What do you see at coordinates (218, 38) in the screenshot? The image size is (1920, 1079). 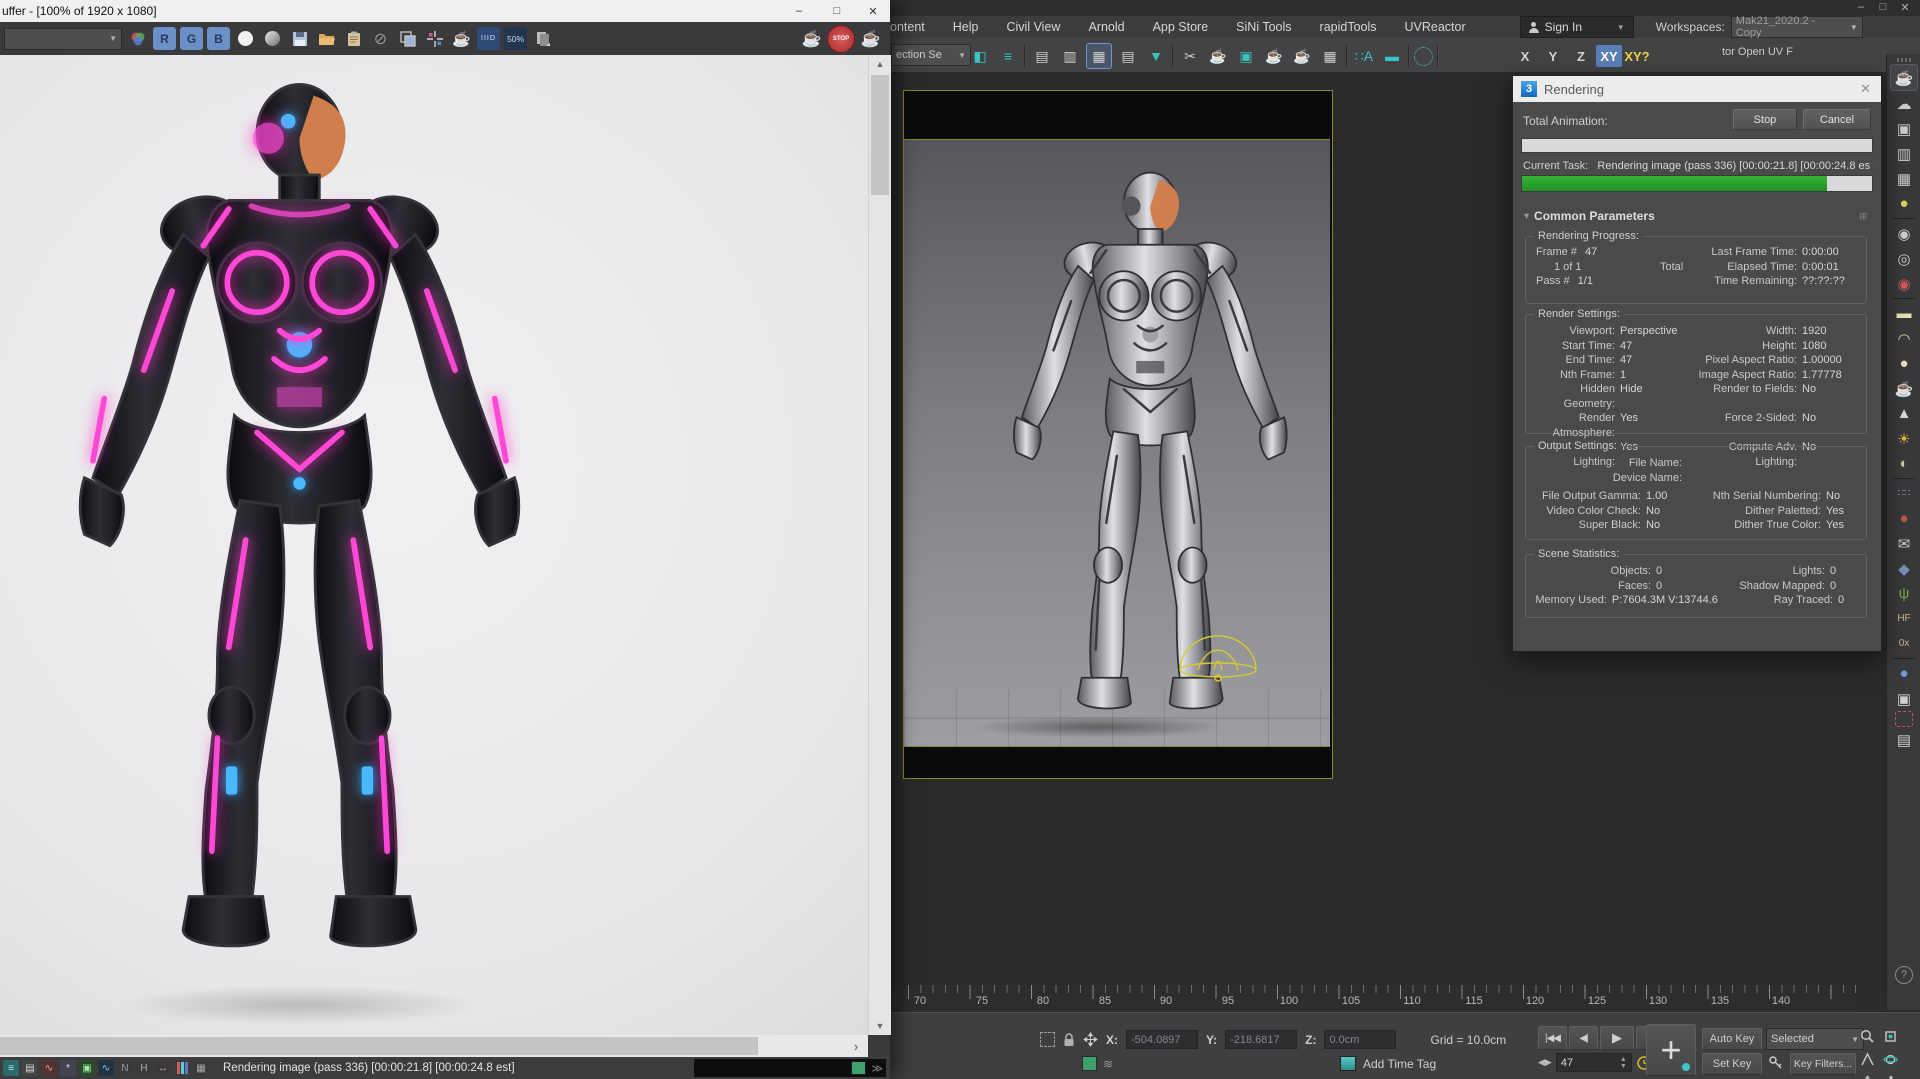 I see `blue-channel-button: B` at bounding box center [218, 38].